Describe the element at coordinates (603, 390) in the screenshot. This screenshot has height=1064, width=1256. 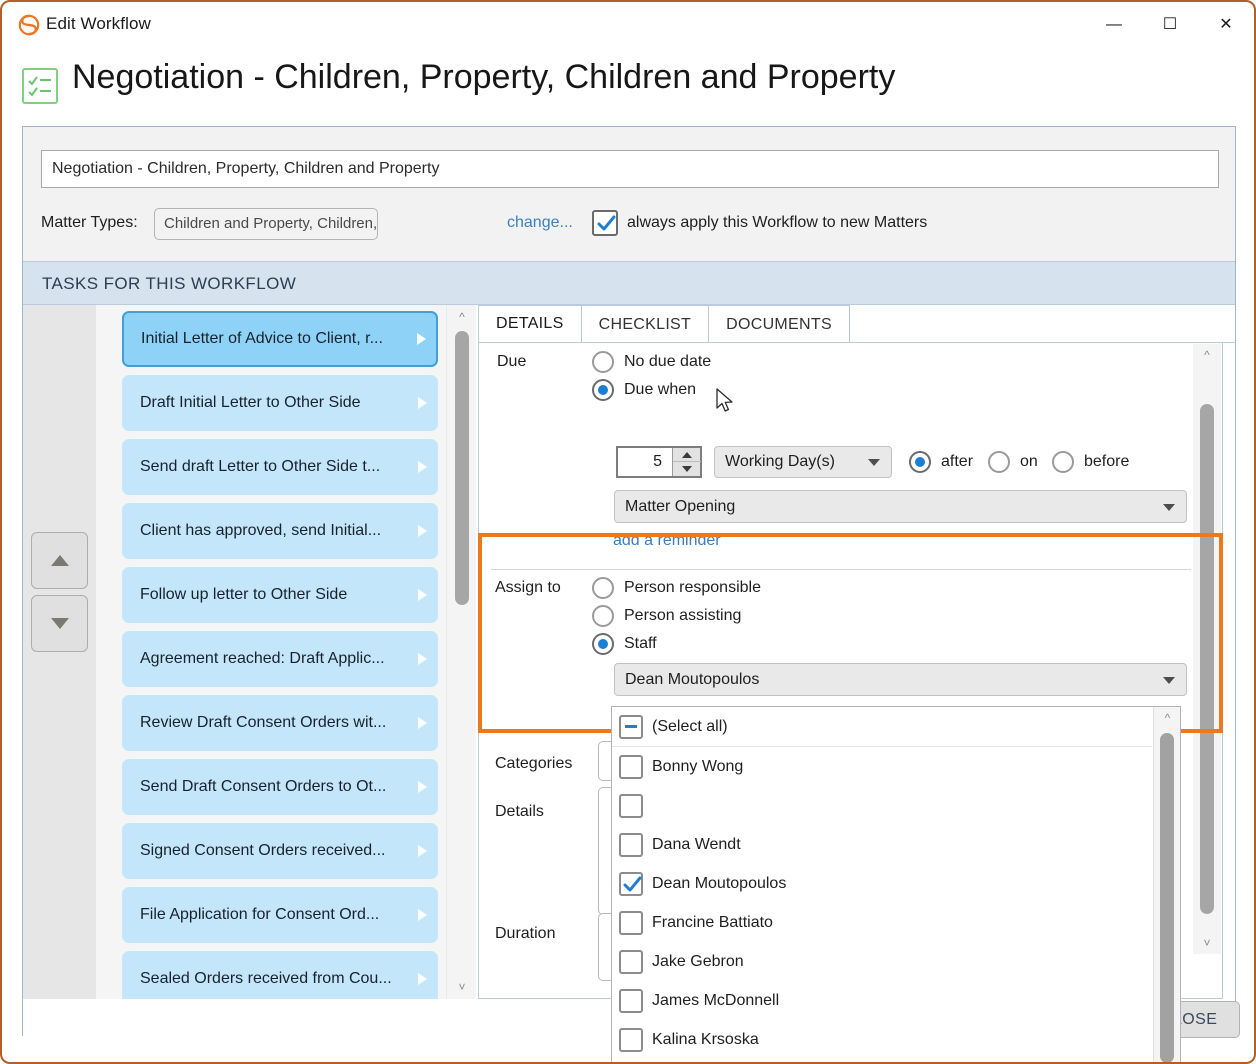
I see `due-when-radio` at that location.